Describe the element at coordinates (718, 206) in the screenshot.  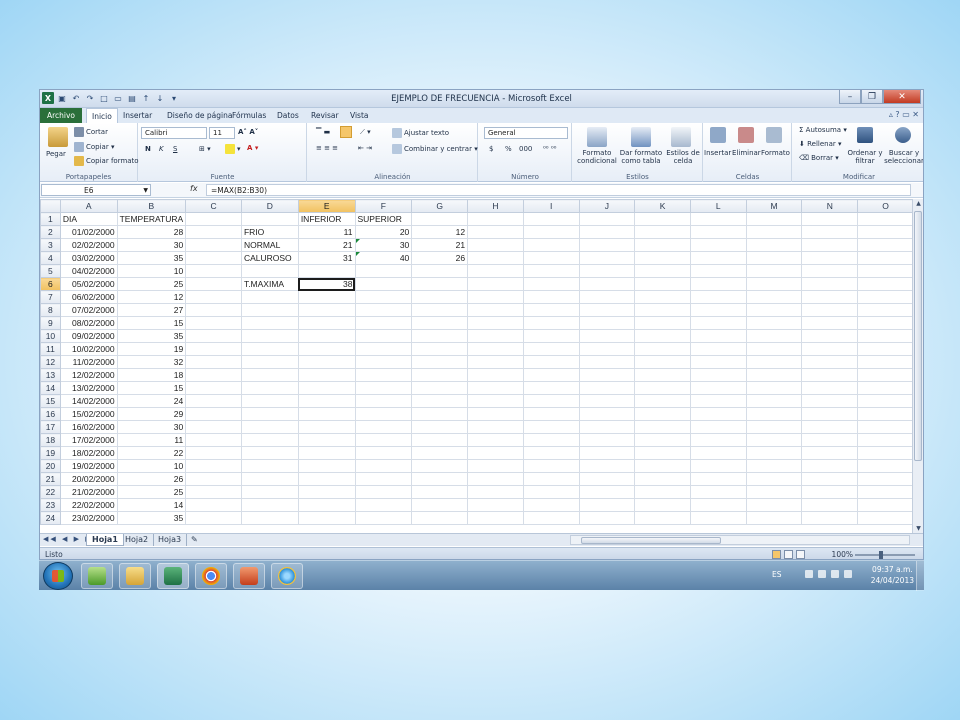
I see `column-header-l: L` at that location.